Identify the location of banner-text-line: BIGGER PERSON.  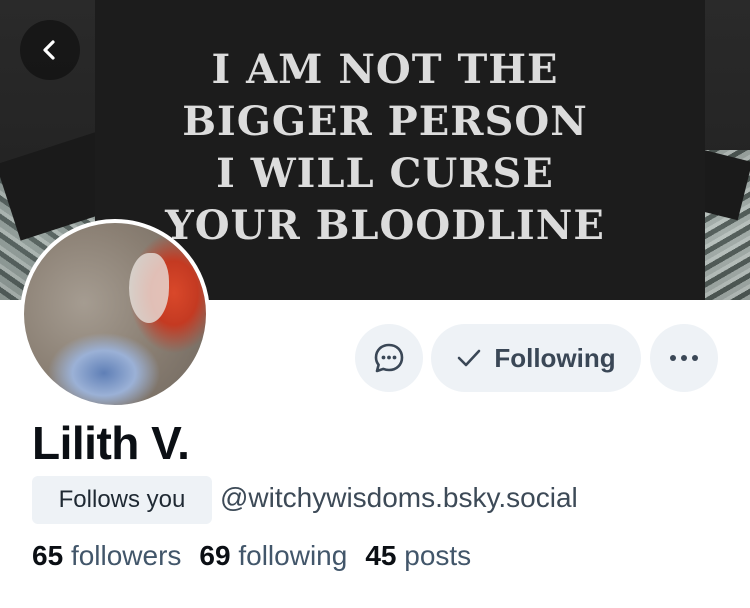
(385, 121).